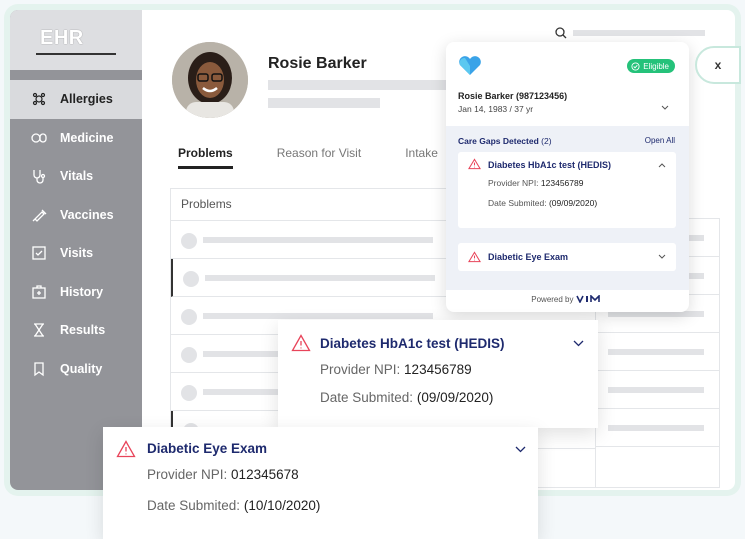  I want to click on sidebar-item-visits: Visits, so click(76, 253).